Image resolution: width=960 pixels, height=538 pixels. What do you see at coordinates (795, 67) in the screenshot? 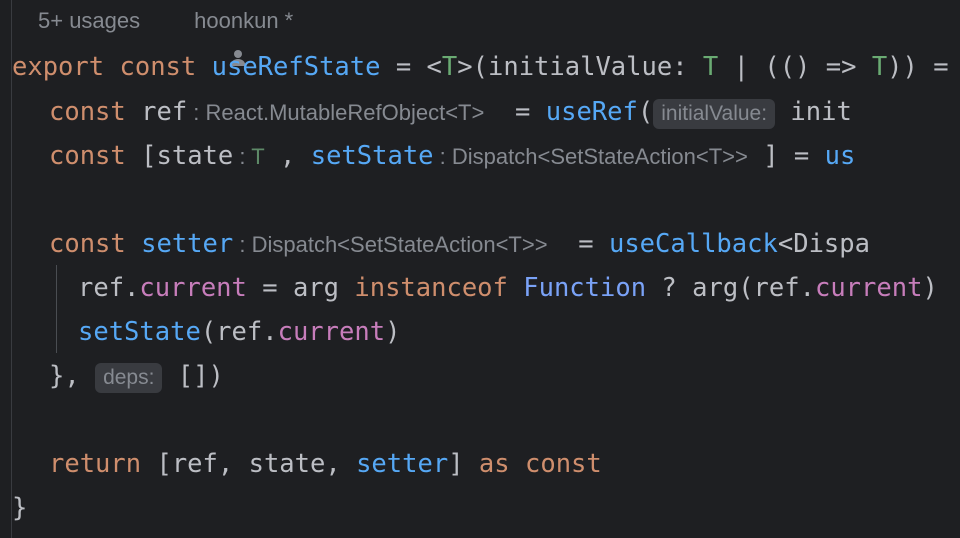
I see `line-export-signature-token-9: | (() =>` at bounding box center [795, 67].